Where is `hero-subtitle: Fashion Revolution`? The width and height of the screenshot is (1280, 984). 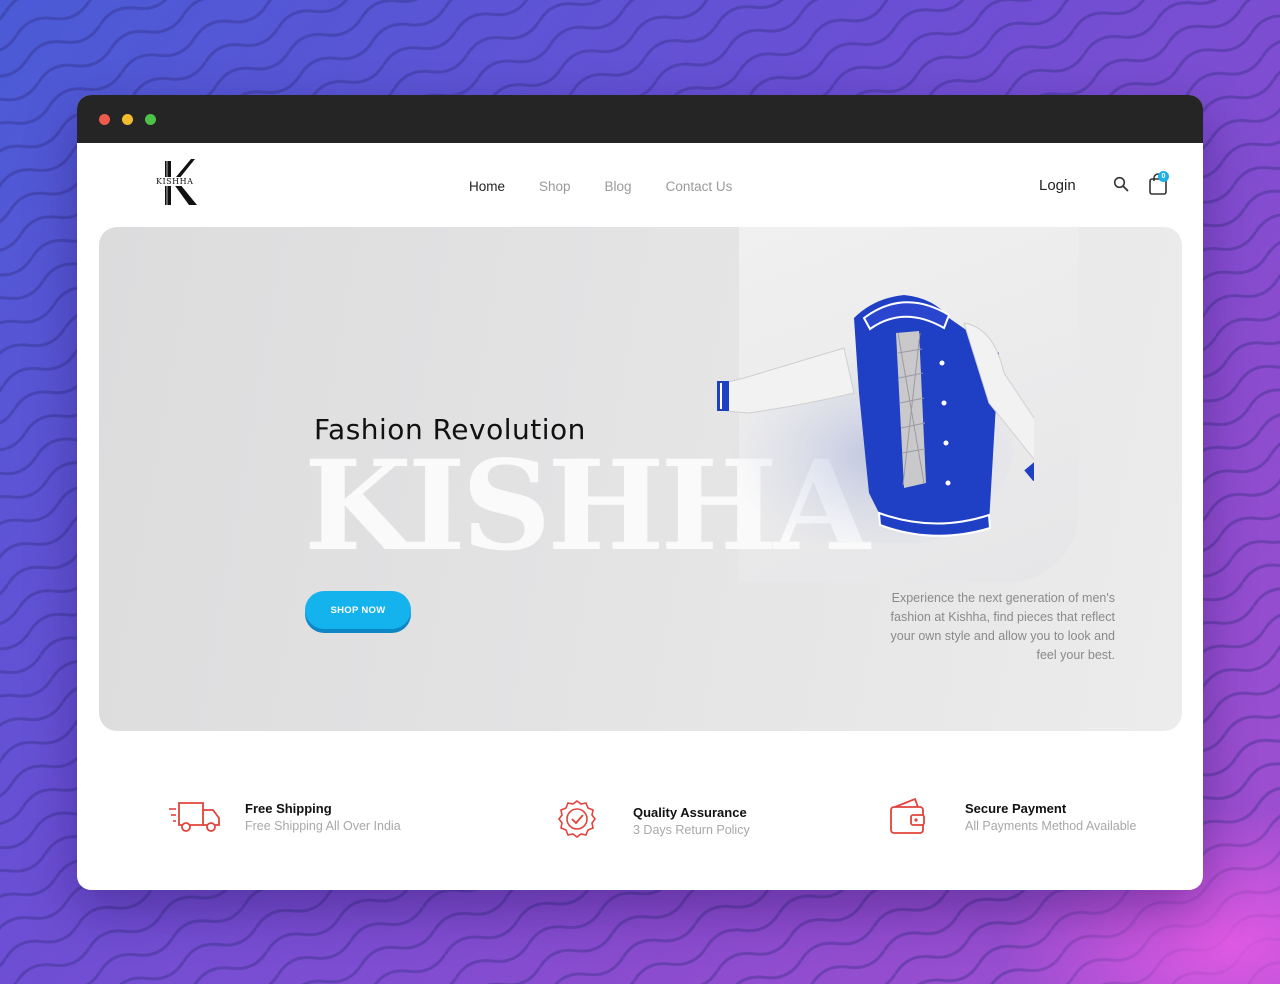
hero-subtitle: Fashion Revolution is located at coordinates (450, 429).